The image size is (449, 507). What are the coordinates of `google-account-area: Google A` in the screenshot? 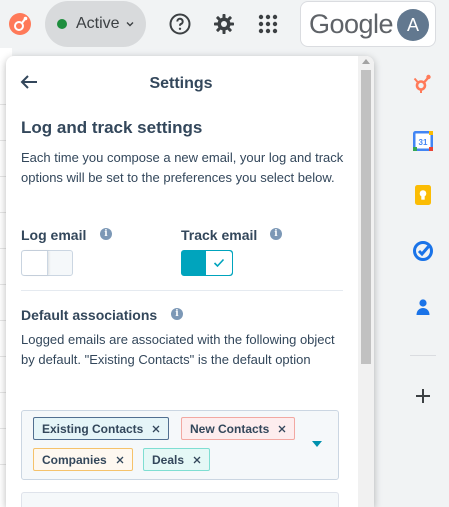 It's located at (368, 24).